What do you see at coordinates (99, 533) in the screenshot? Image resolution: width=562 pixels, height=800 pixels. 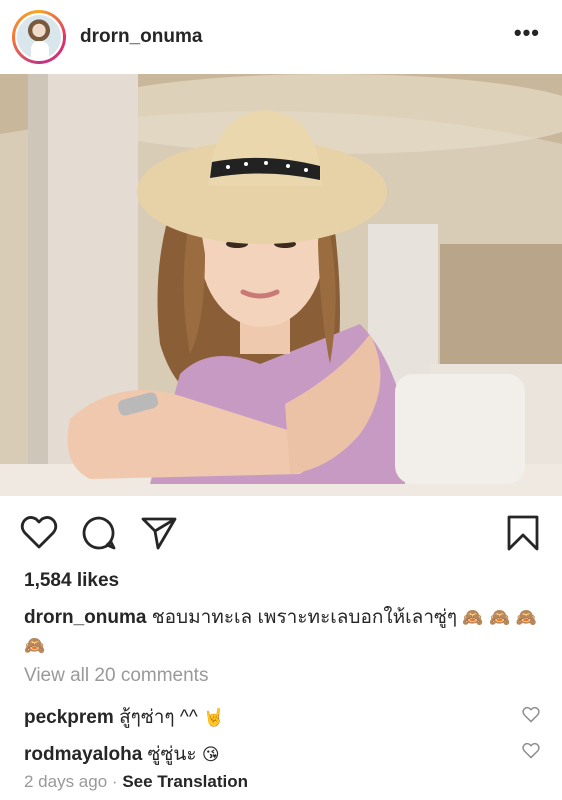 I see `comment-icon` at bounding box center [99, 533].